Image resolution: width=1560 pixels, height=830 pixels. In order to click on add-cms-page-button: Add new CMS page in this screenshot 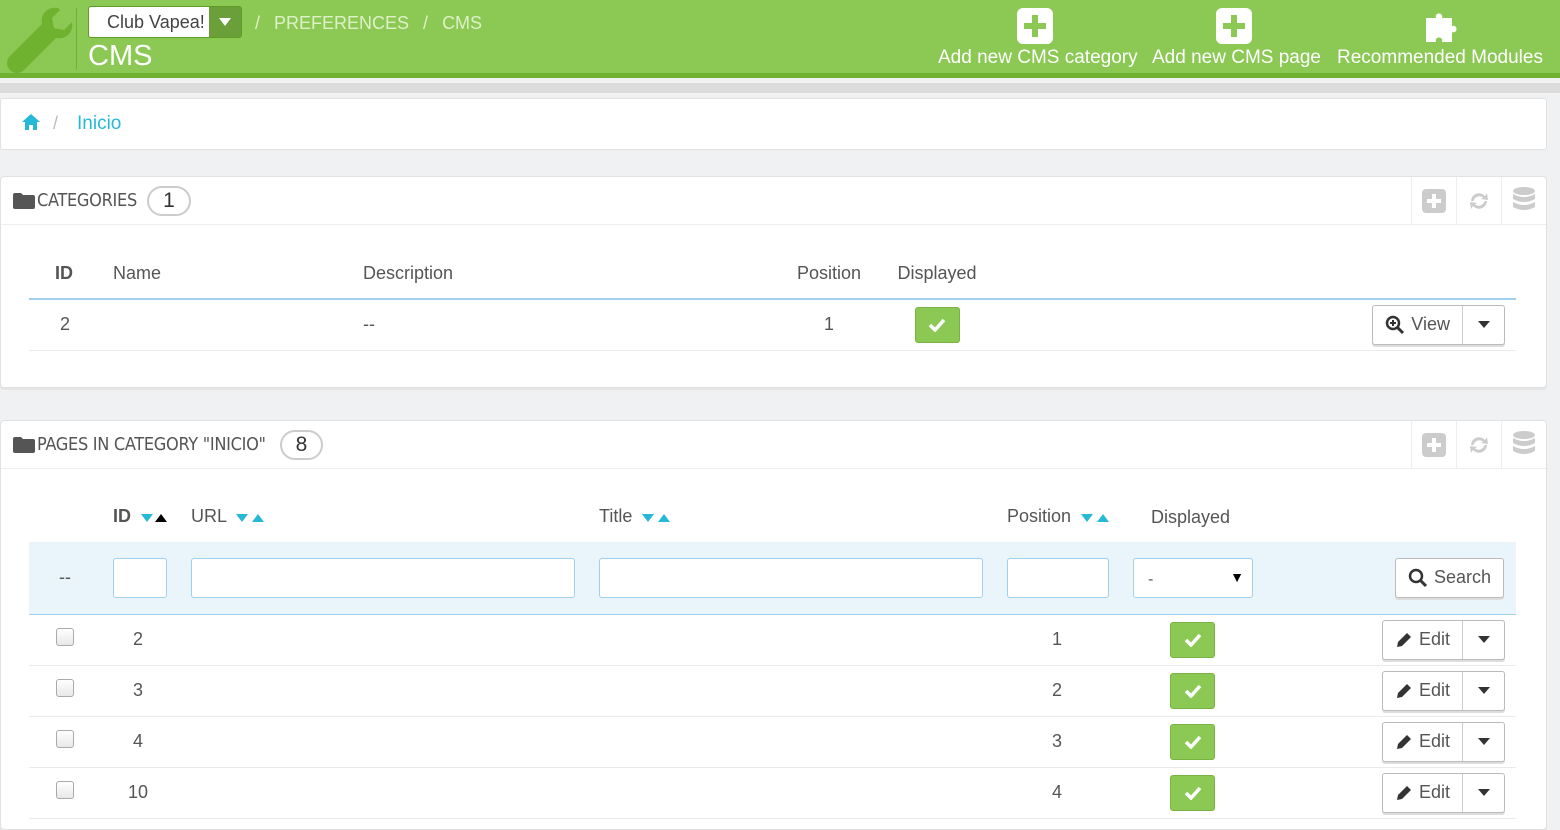, I will do `click(1236, 38)`.